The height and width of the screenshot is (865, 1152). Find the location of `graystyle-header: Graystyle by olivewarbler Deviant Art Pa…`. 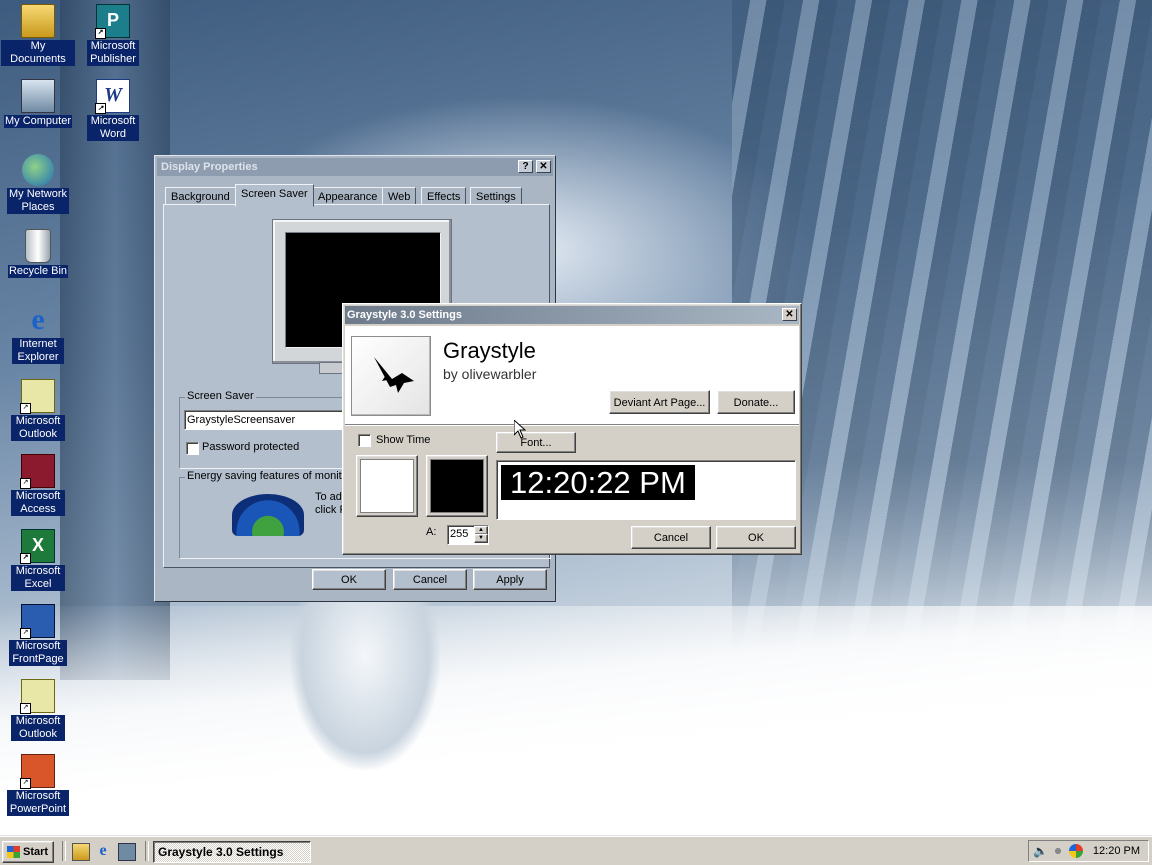

graystyle-header: Graystyle by olivewarbler Deviant Art Pa… is located at coordinates (572, 375).